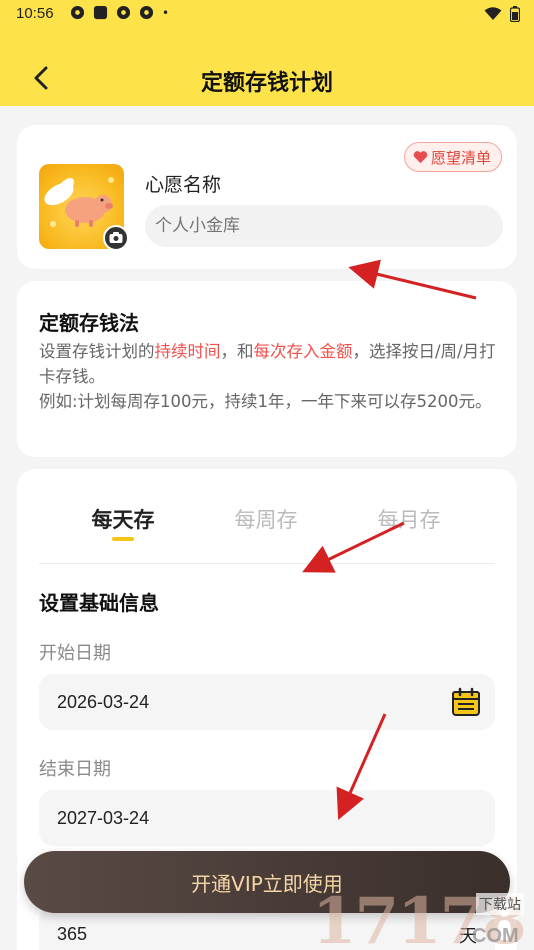 The image size is (534, 950). I want to click on desc-highlight-duration: 持续时间, so click(187, 351).